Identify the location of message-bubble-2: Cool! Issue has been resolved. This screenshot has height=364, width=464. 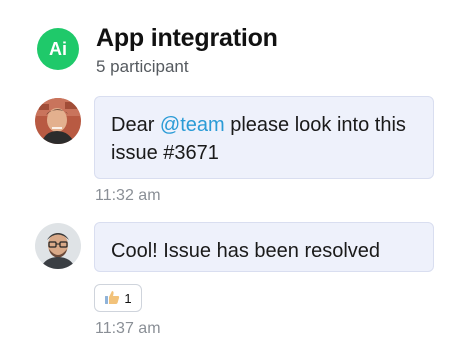
(264, 247).